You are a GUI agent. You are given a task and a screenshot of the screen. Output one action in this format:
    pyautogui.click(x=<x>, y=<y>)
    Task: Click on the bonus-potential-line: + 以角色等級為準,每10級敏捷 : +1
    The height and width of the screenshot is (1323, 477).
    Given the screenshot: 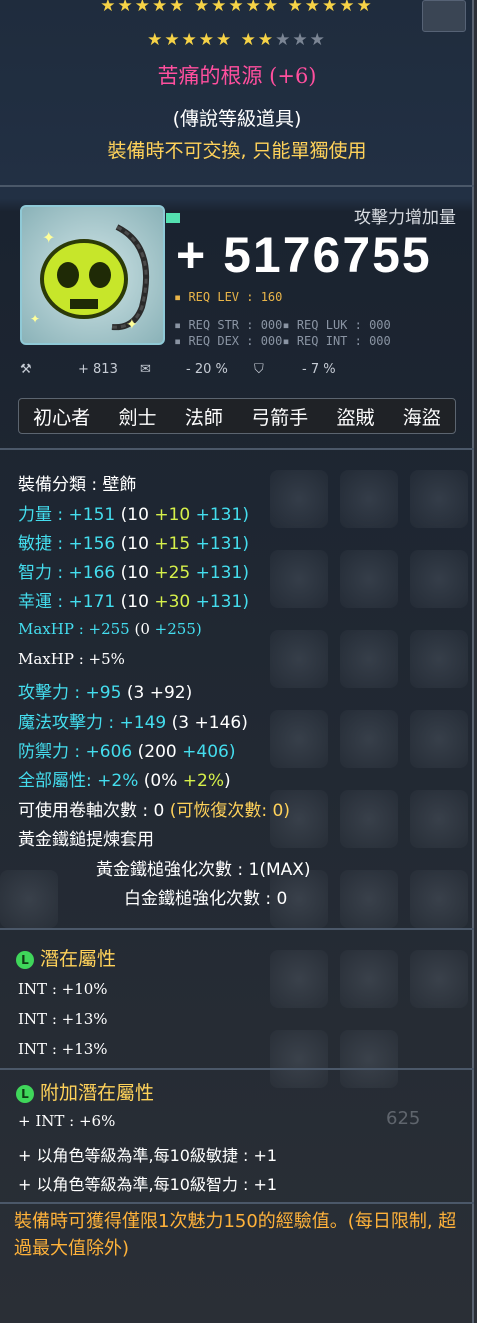 What is the action you would take?
    pyautogui.click(x=148, y=1155)
    